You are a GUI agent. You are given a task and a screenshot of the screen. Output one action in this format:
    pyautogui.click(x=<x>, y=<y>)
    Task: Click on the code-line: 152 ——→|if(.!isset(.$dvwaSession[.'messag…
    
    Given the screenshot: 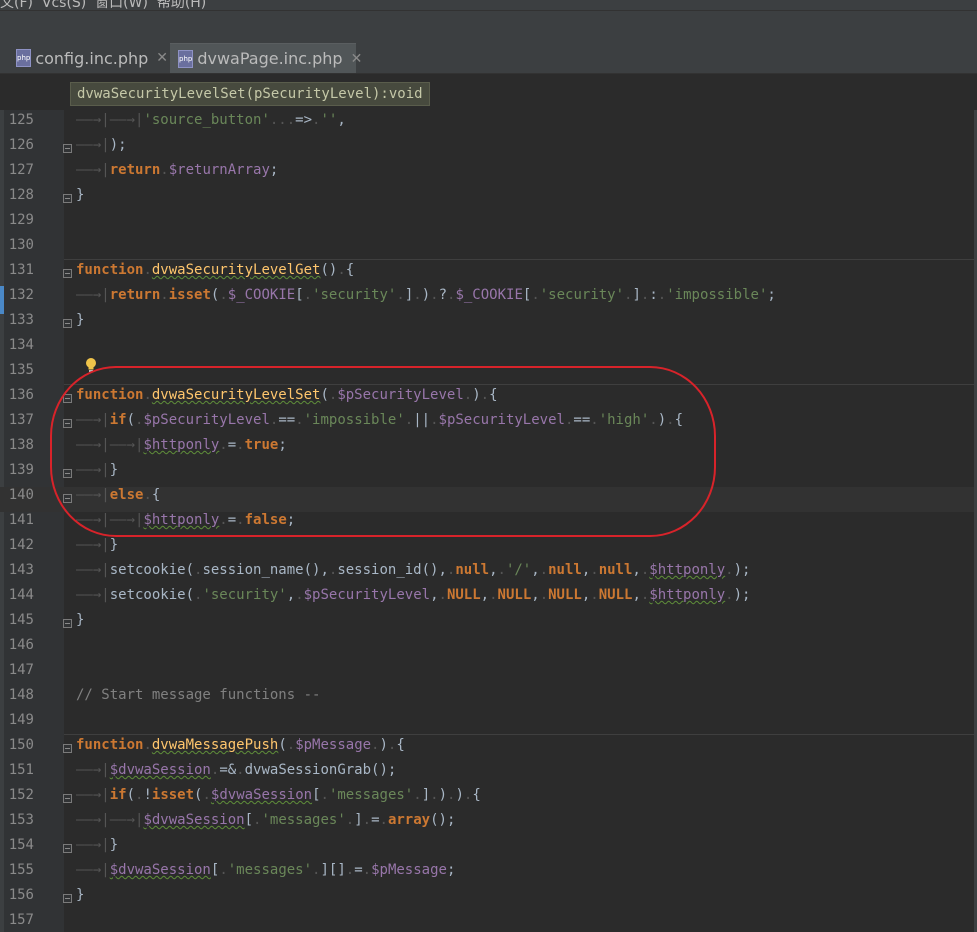 What is the action you would take?
    pyautogui.click(x=488, y=799)
    